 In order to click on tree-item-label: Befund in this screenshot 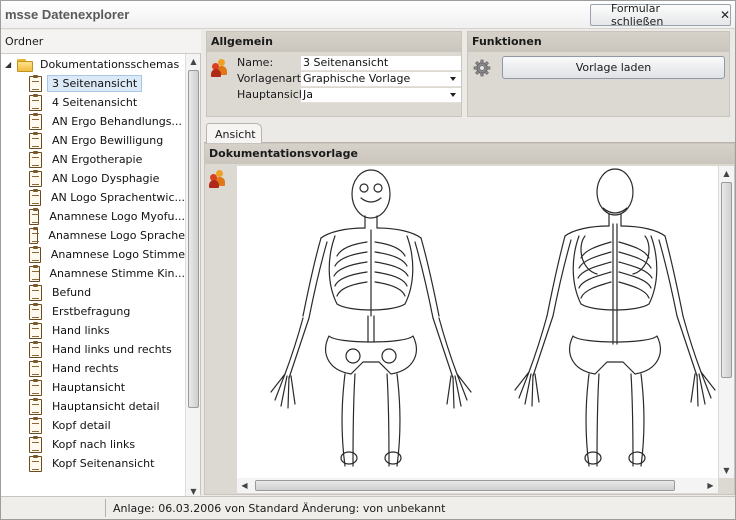, I will do `click(72, 292)`.